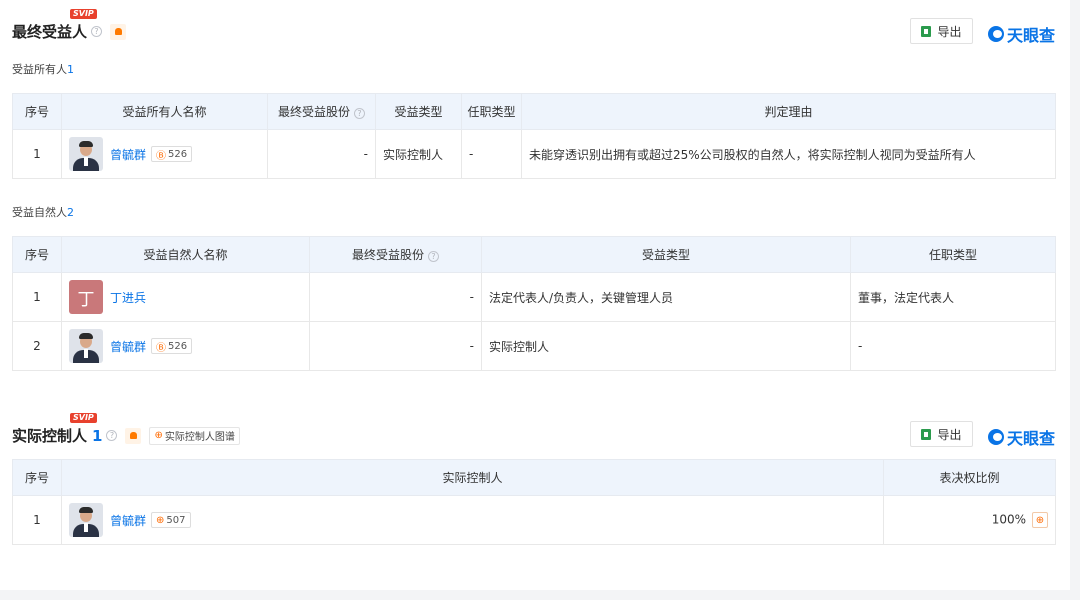  What do you see at coordinates (540, 595) in the screenshot?
I see `bottom-strip` at bounding box center [540, 595].